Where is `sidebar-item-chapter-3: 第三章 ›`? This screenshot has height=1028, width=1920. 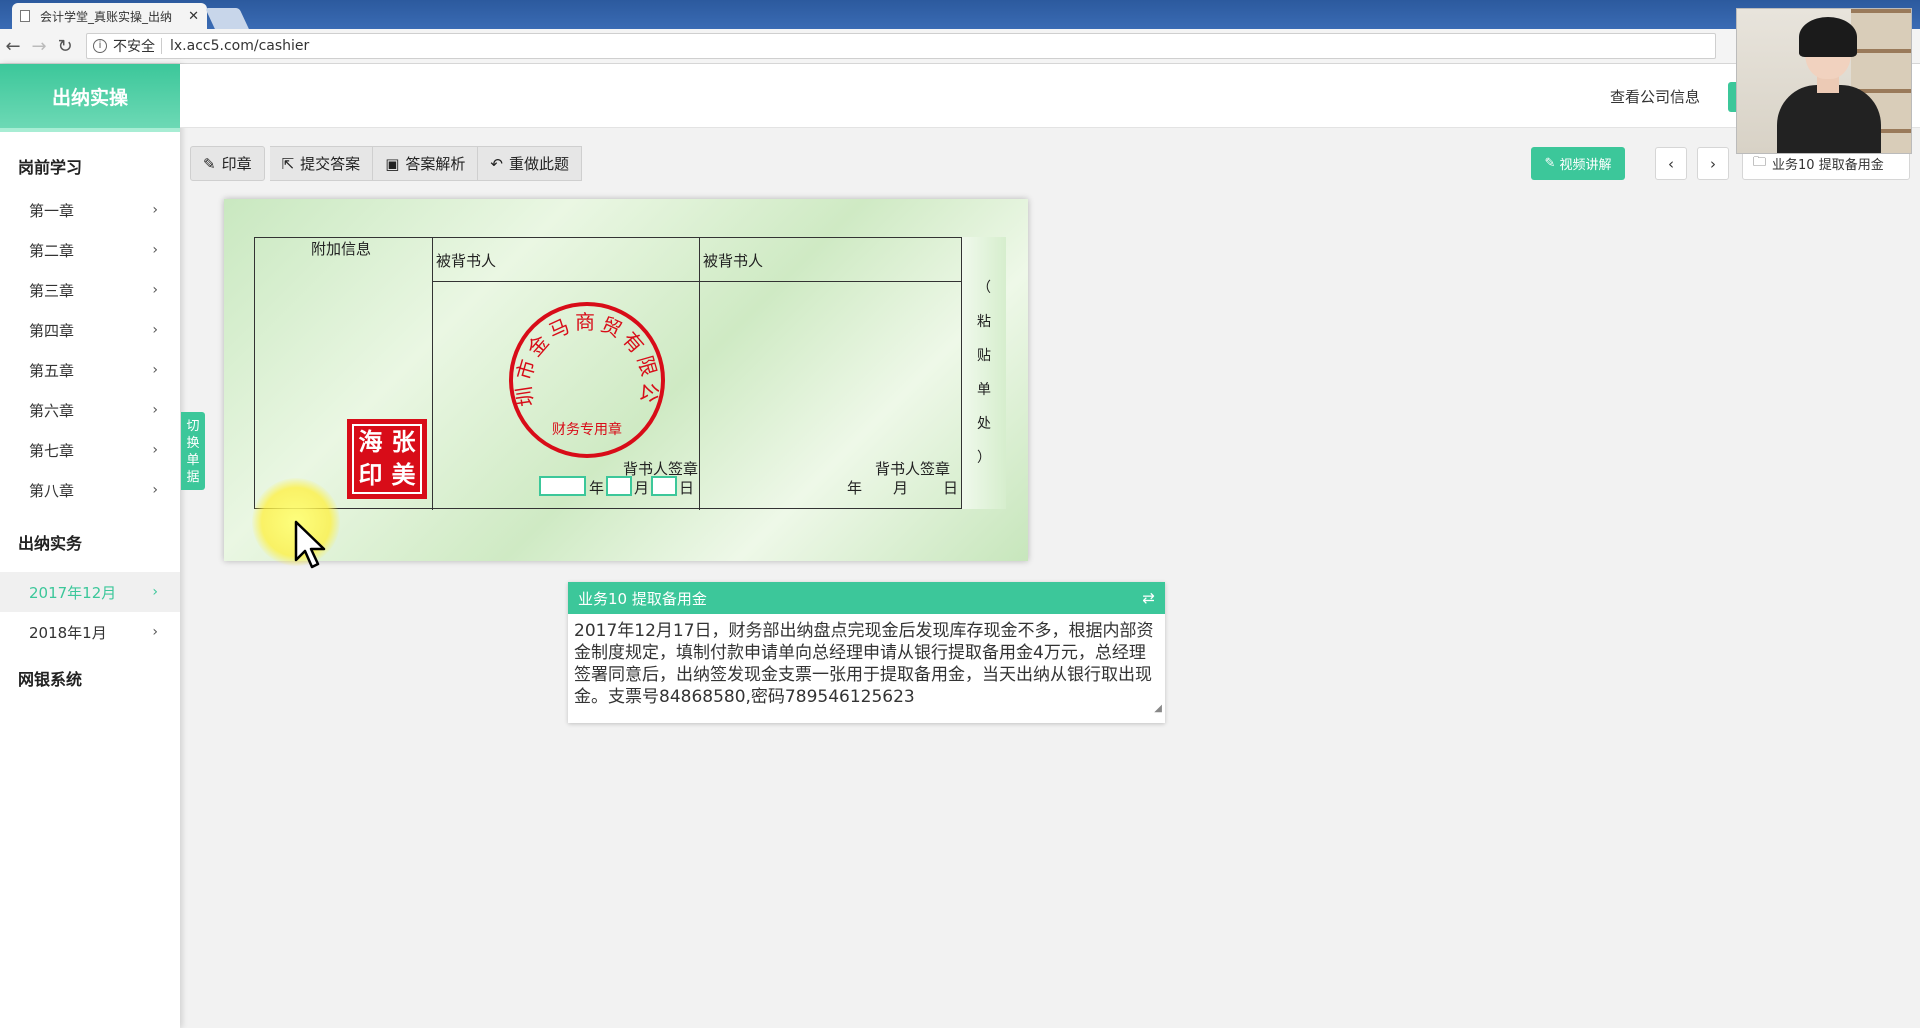 sidebar-item-chapter-3: 第三章 › is located at coordinates (90, 290).